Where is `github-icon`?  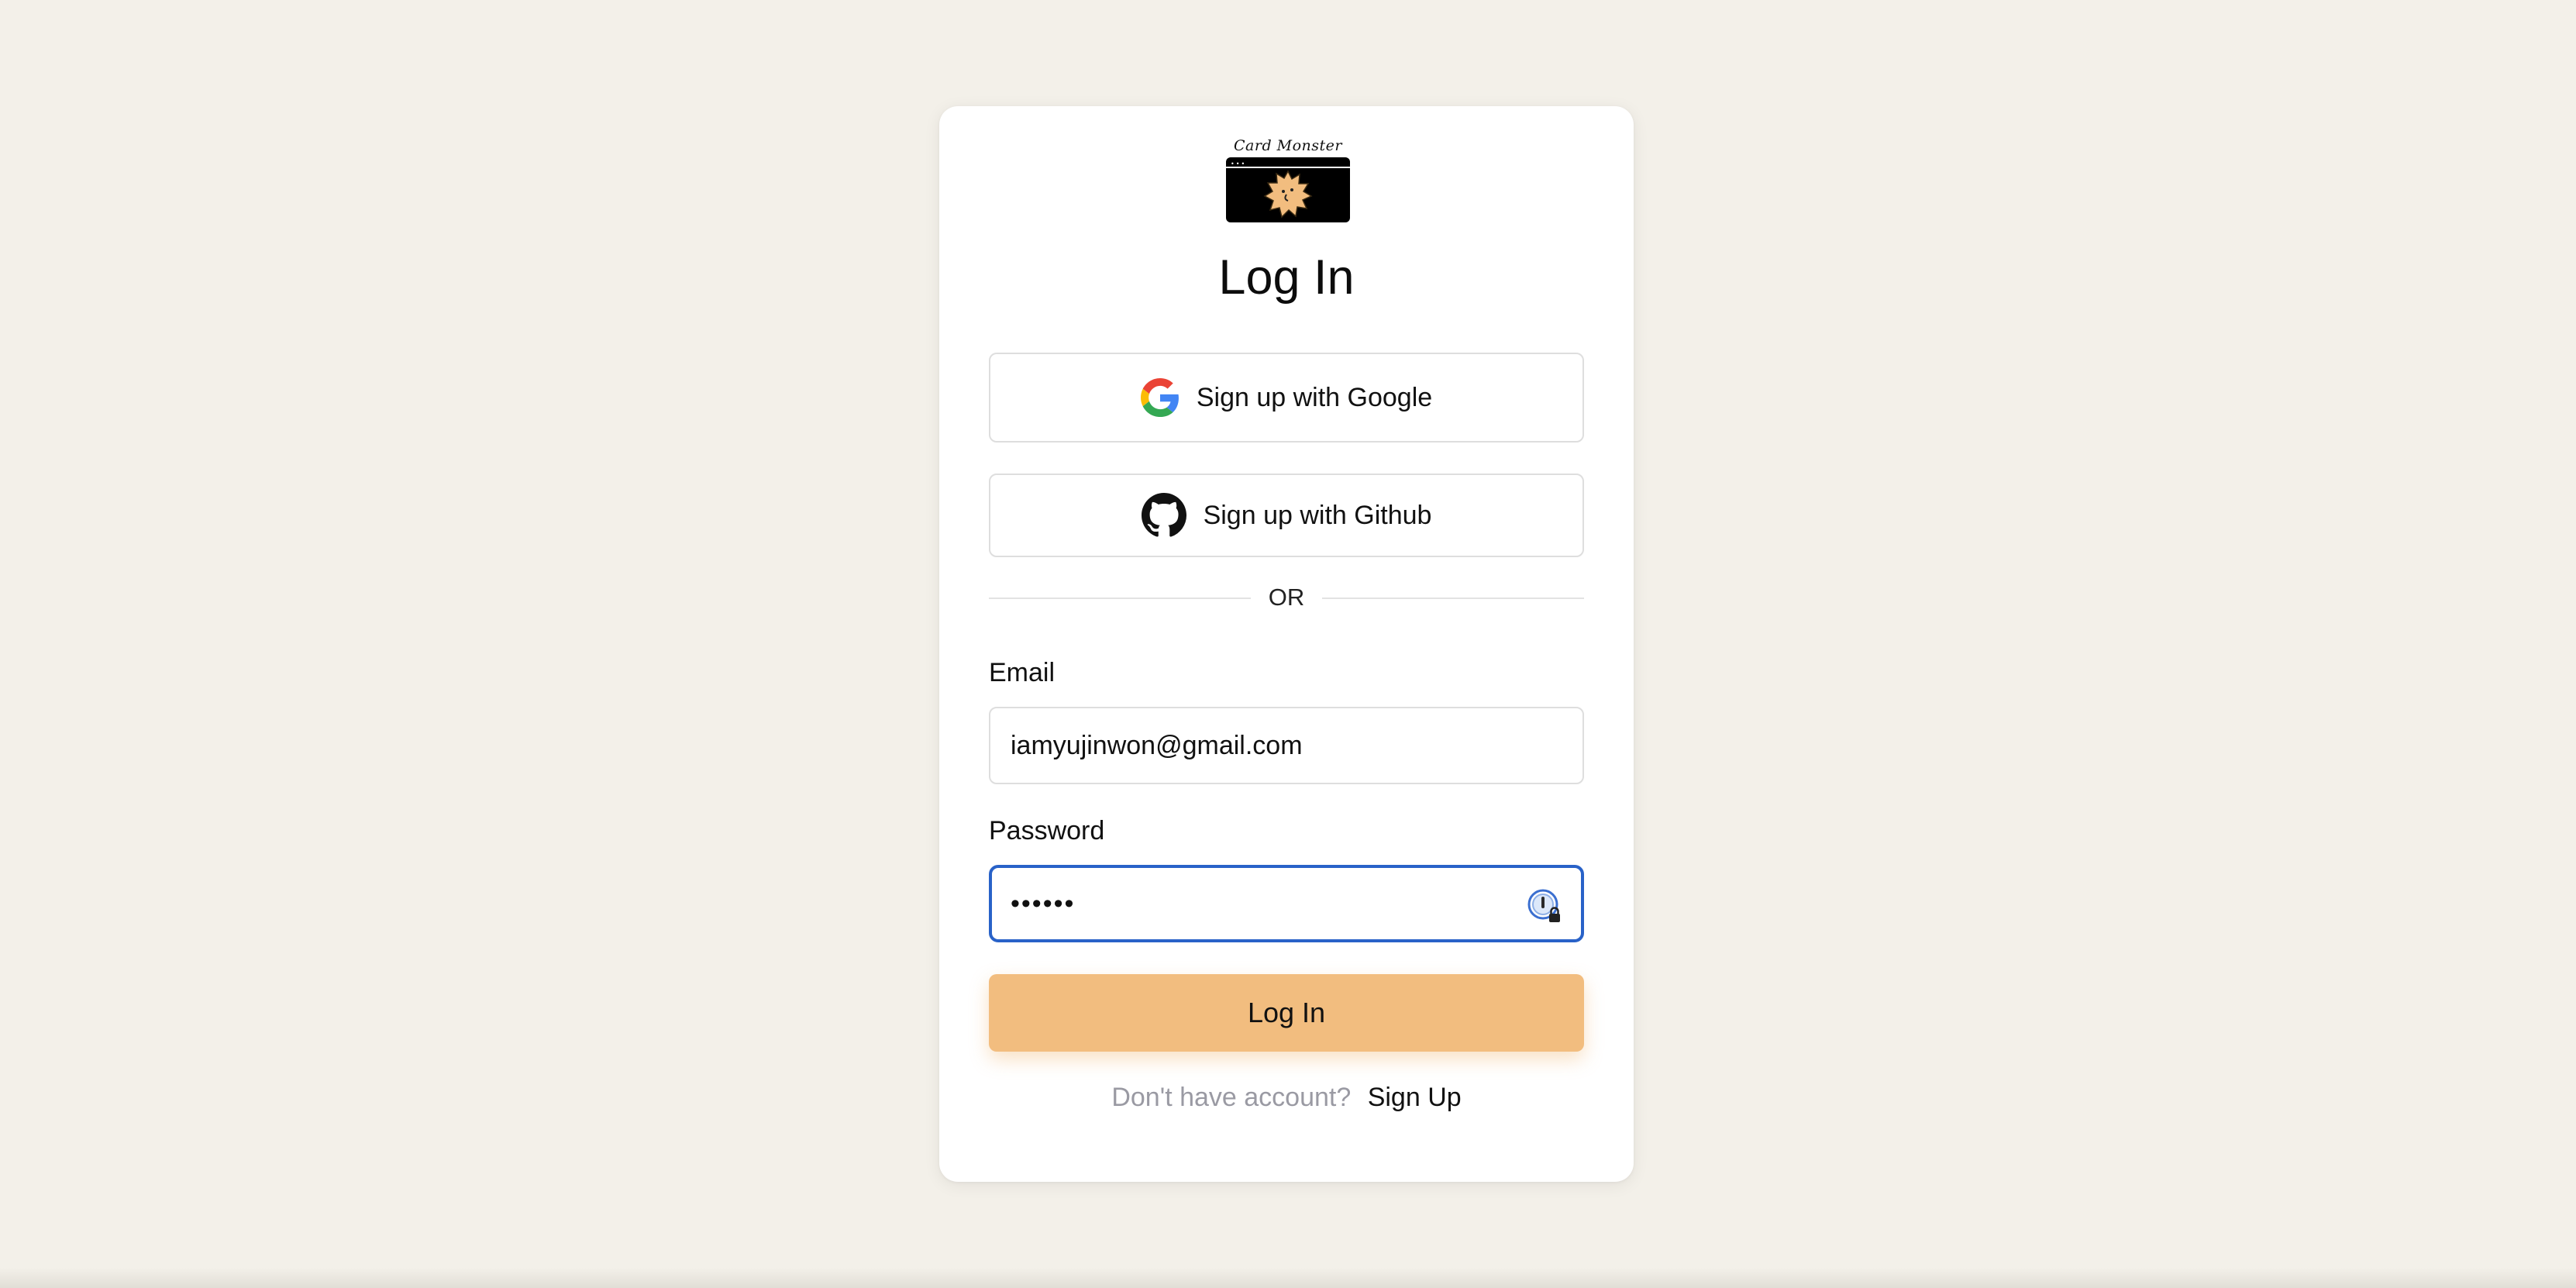
github-icon is located at coordinates (1163, 515).